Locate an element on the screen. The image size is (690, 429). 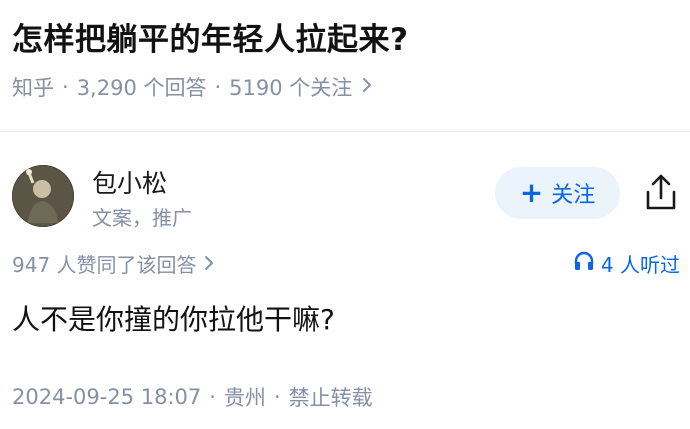
copyright-notice: 禁止转载 is located at coordinates (330, 398).